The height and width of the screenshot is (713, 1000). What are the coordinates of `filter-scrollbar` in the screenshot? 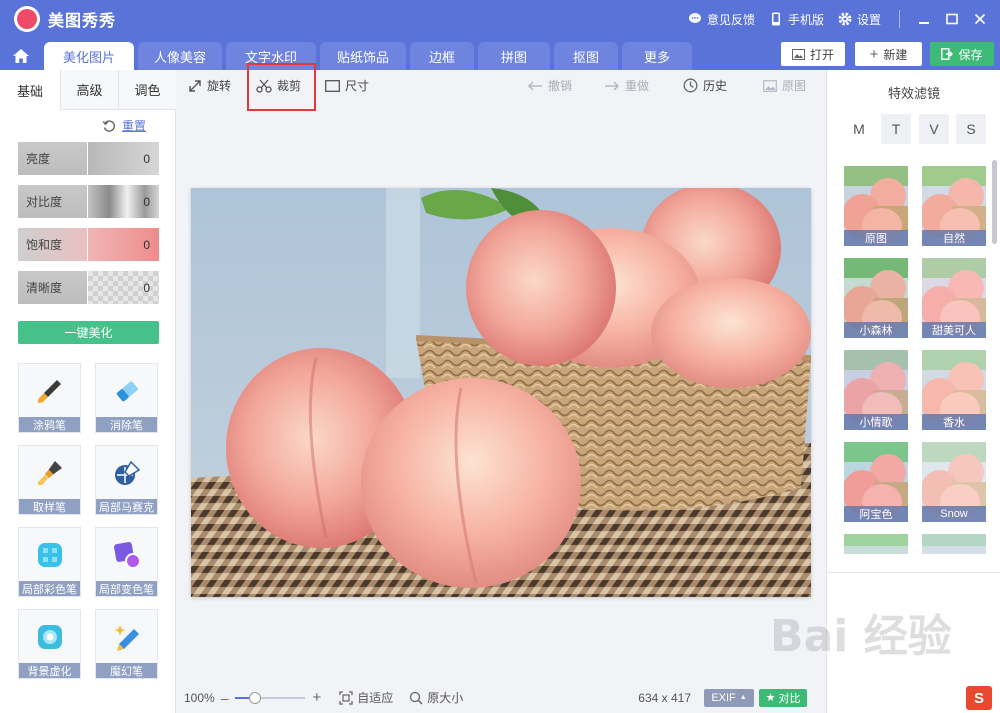 It's located at (994, 202).